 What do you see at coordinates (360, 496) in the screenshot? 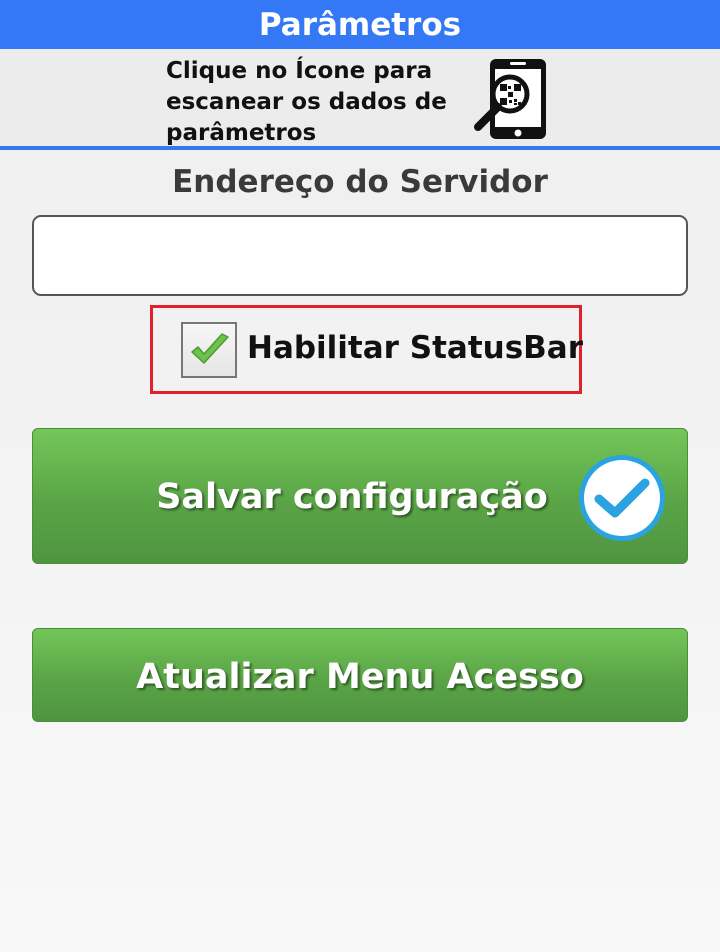
I see `save-config-button: Salvar configuração` at bounding box center [360, 496].